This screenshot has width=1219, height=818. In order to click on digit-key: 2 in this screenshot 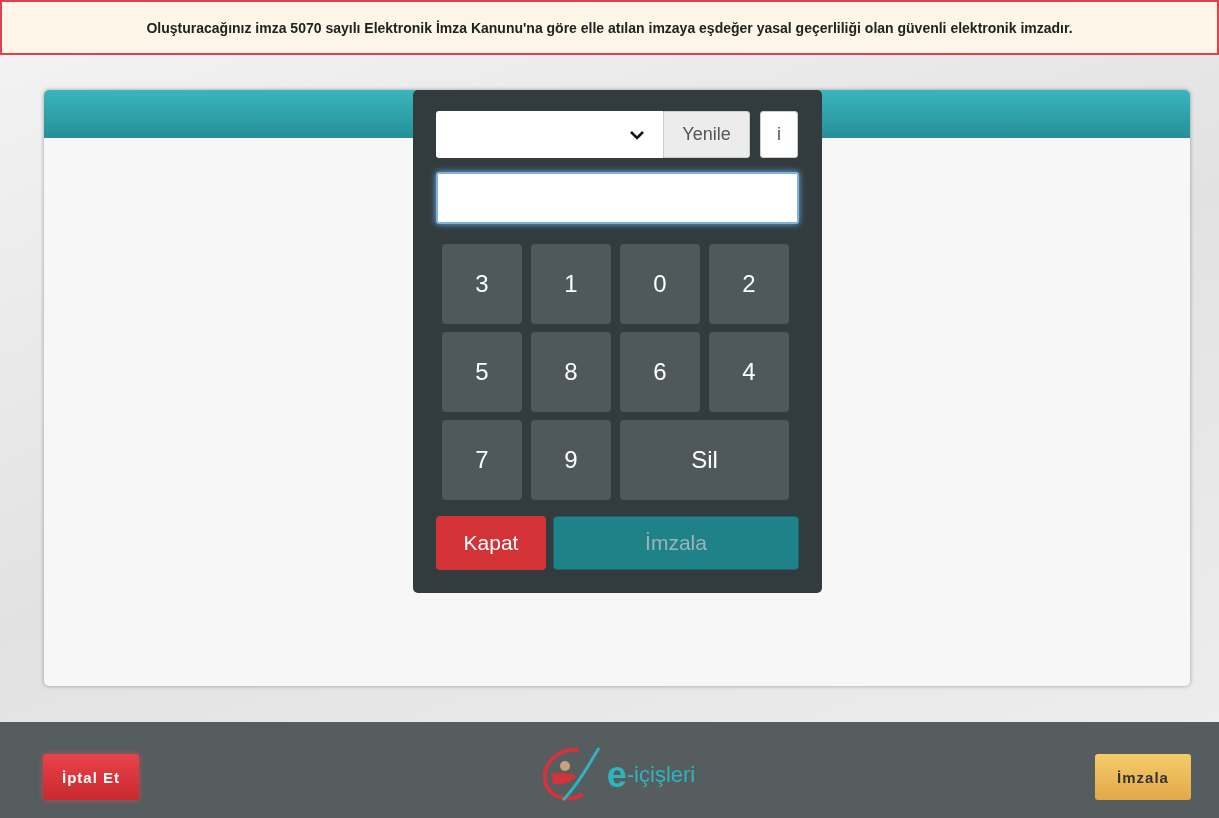, I will do `click(749, 284)`.